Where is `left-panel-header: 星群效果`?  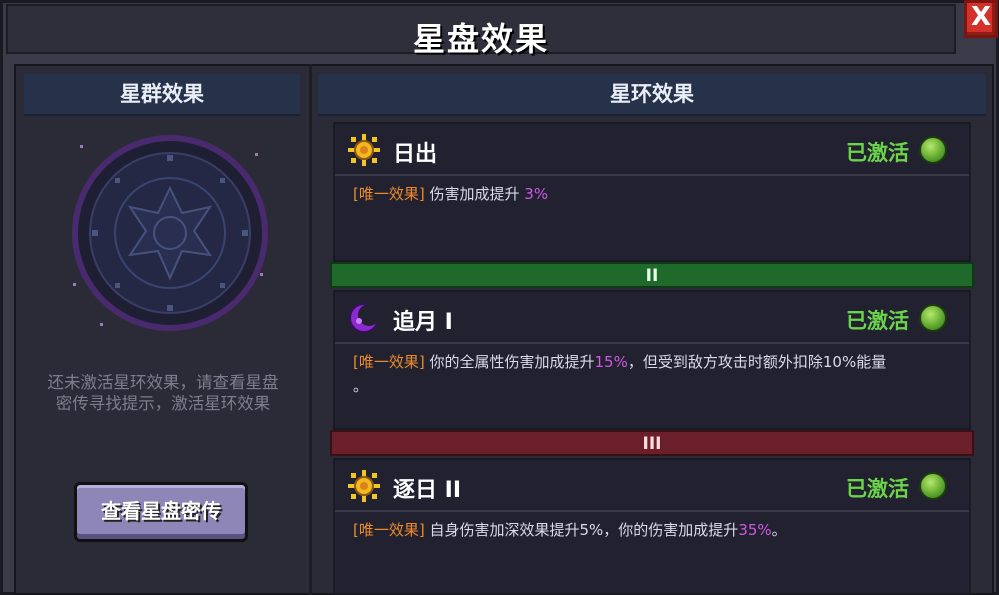
left-panel-header: 星群效果 is located at coordinates (162, 95).